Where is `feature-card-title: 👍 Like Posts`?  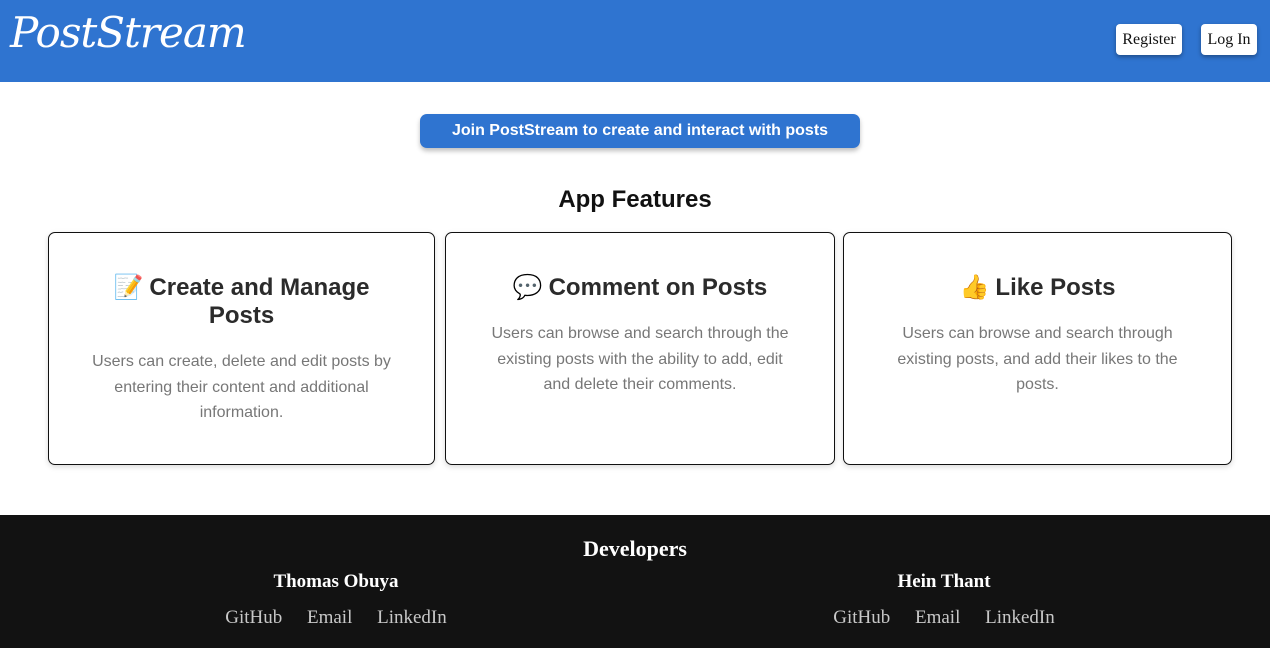
feature-card-title: 👍 Like Posts is located at coordinates (1037, 287).